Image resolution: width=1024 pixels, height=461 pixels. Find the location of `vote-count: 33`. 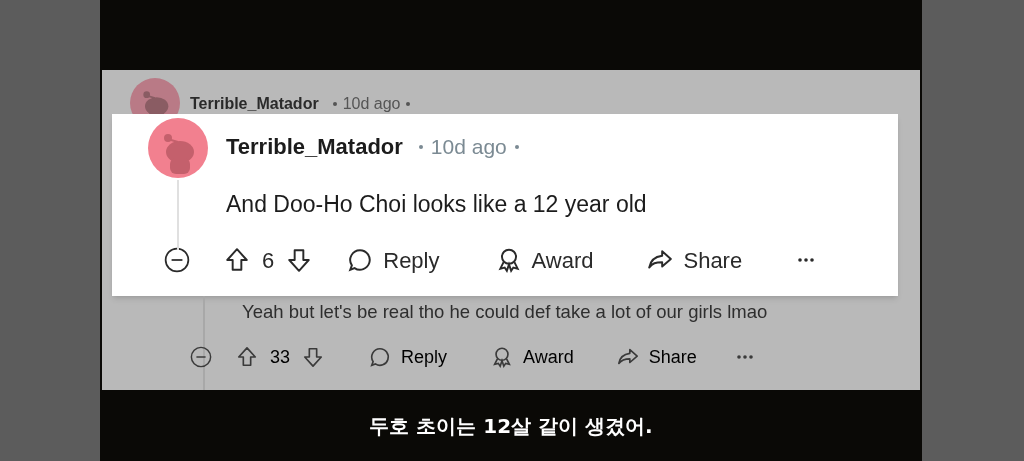

vote-count: 33 is located at coordinates (280, 357).